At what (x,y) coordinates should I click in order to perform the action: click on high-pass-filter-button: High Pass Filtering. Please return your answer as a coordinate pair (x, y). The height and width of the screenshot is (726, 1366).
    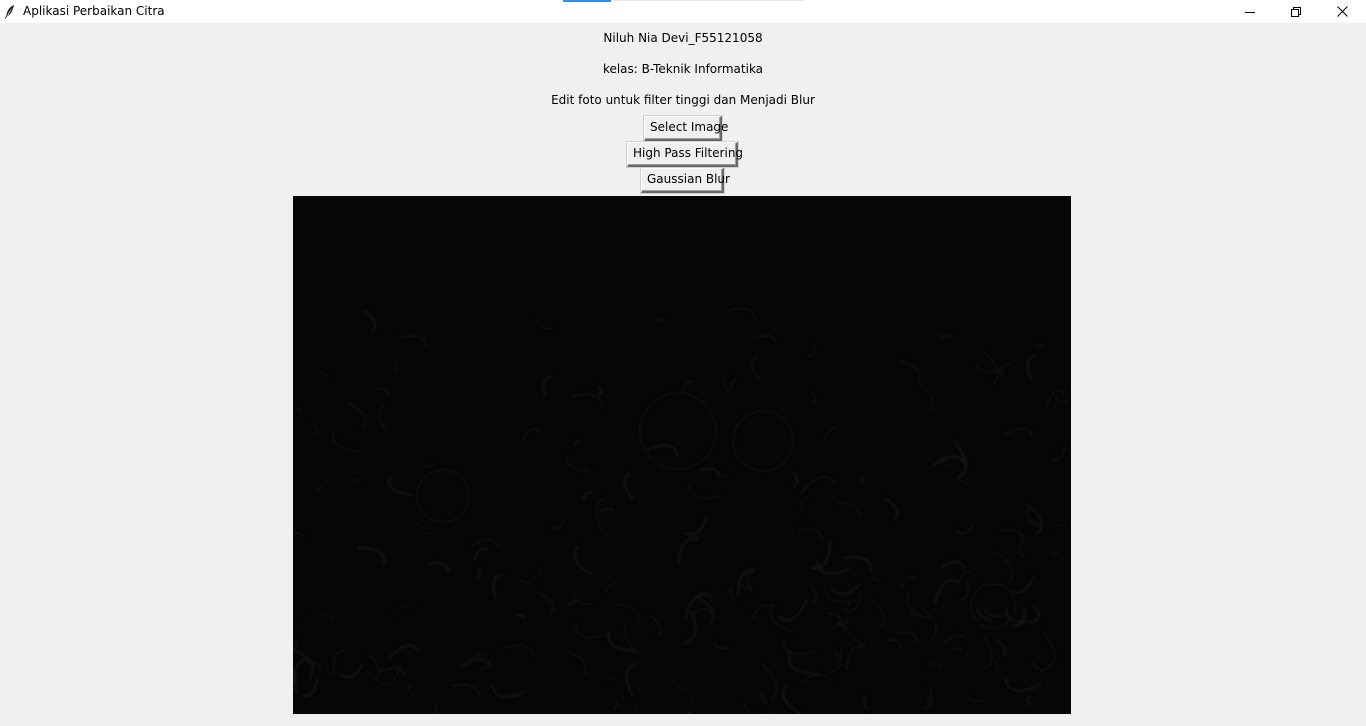
    Looking at the image, I should click on (685, 154).